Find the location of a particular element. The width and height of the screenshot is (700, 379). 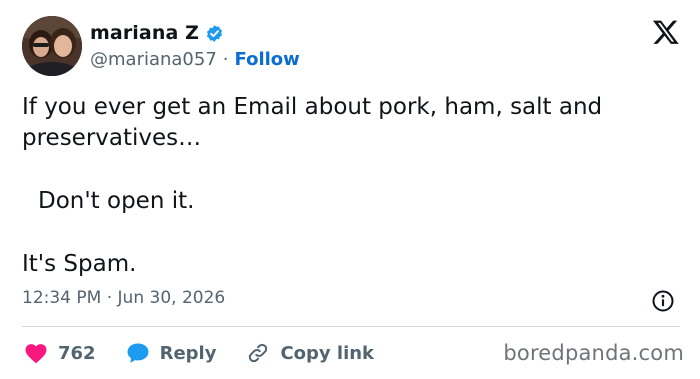

heart-icon is located at coordinates (36, 354).